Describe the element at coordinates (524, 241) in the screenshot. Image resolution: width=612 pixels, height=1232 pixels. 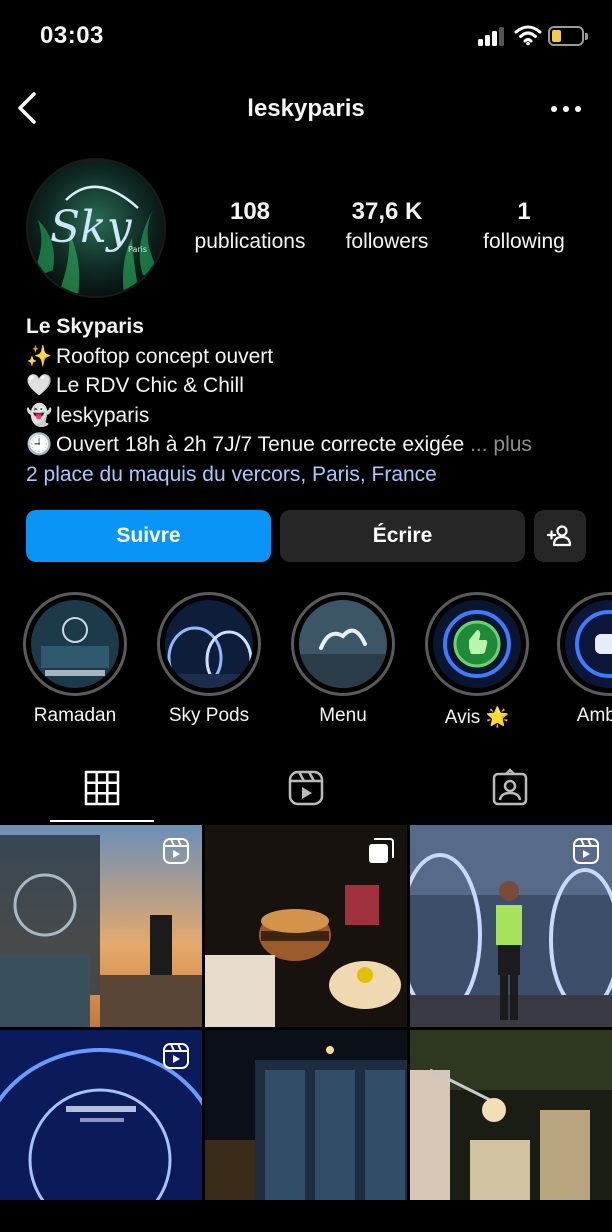
I see `stat-label: following` at that location.